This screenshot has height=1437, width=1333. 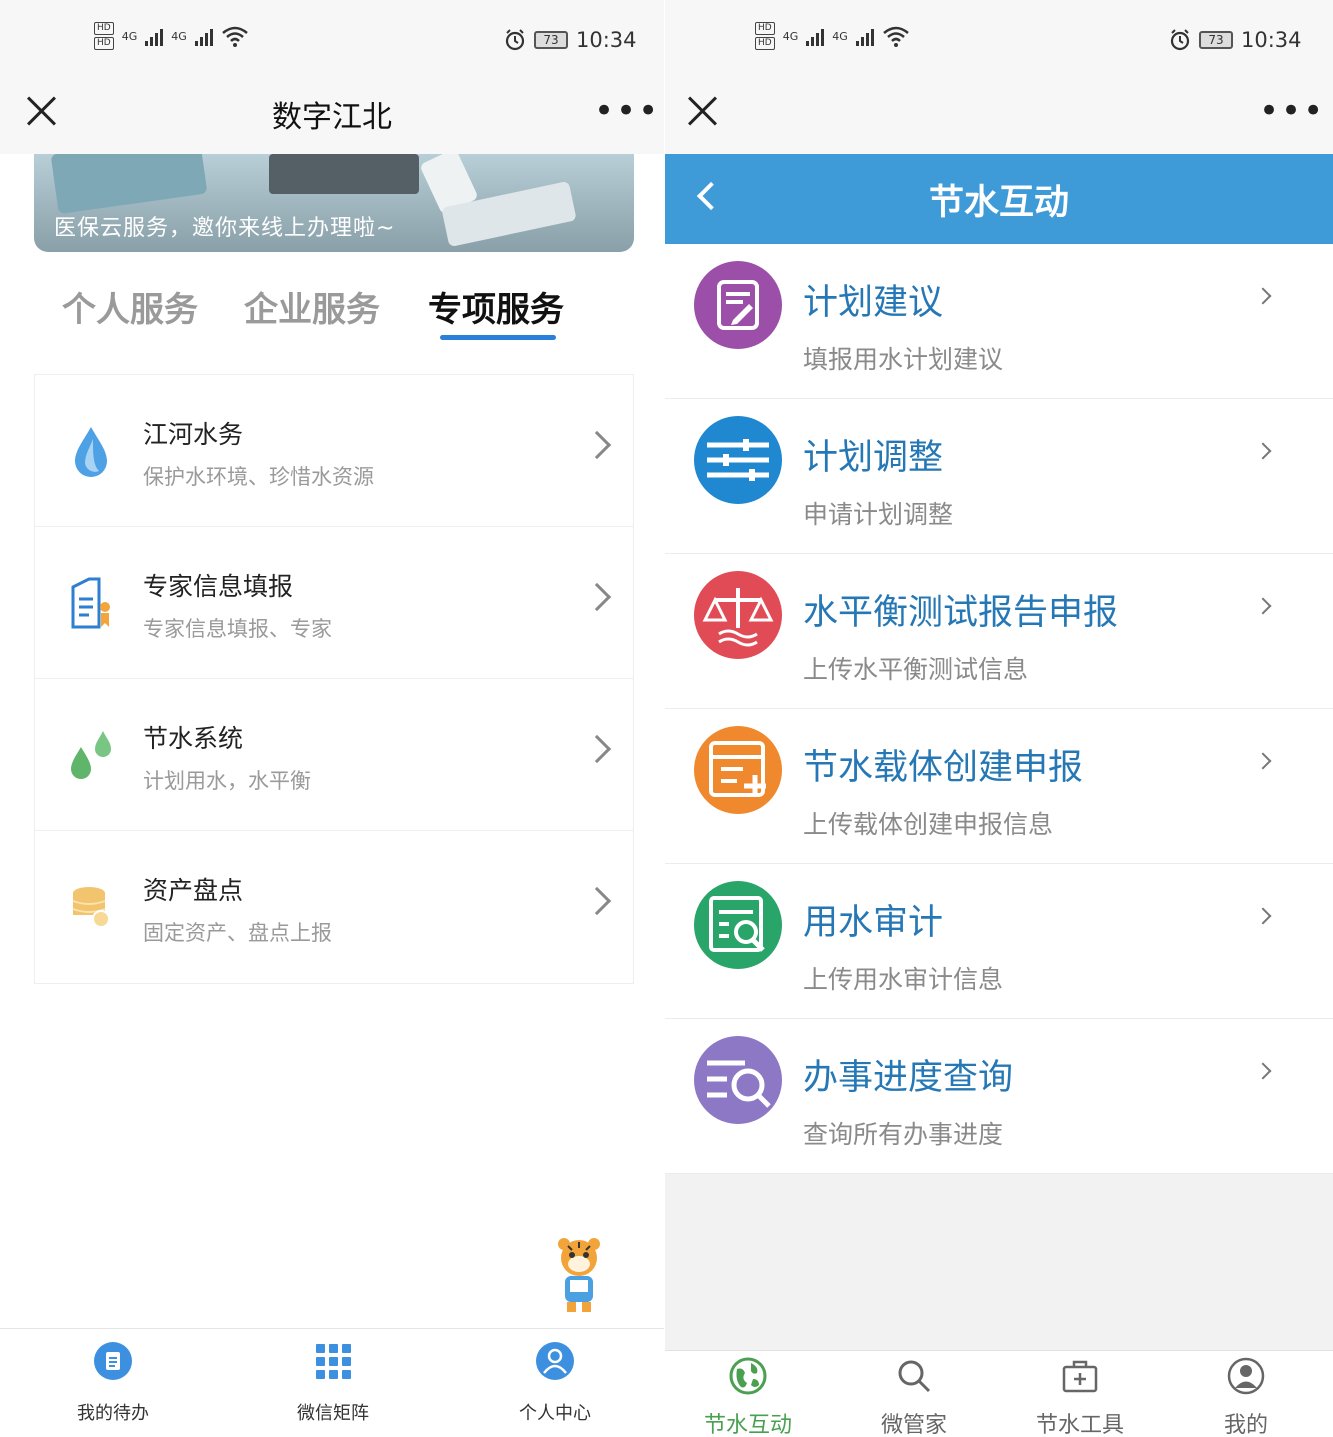 I want to click on list-item-asset-inventory: 资产盘点 固定资产、盘点上报, so click(x=334, y=907).